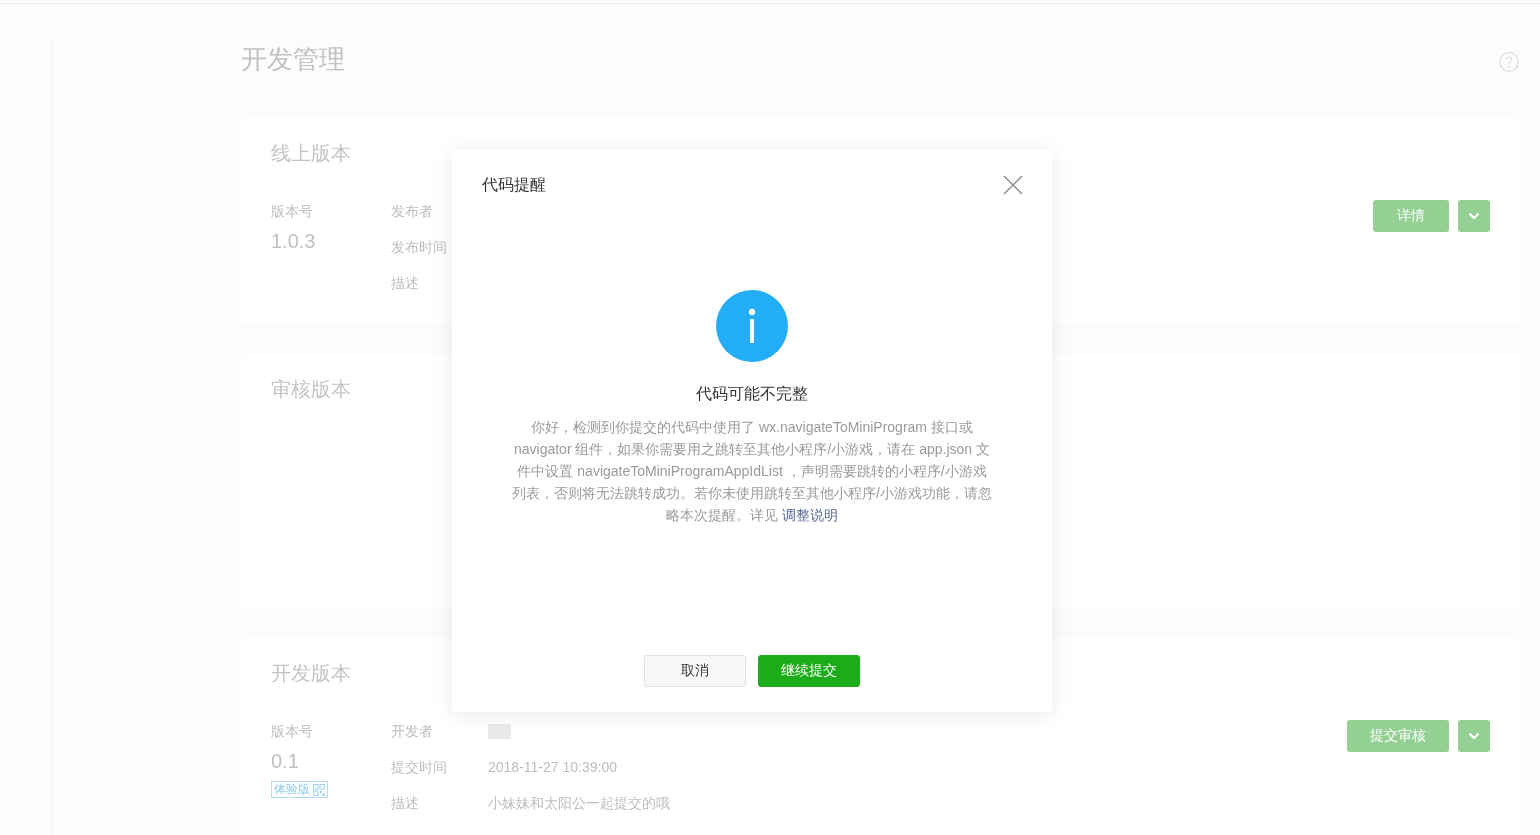  Describe the element at coordinates (1398, 736) in the screenshot. I see `action-button: 提交审核` at that location.